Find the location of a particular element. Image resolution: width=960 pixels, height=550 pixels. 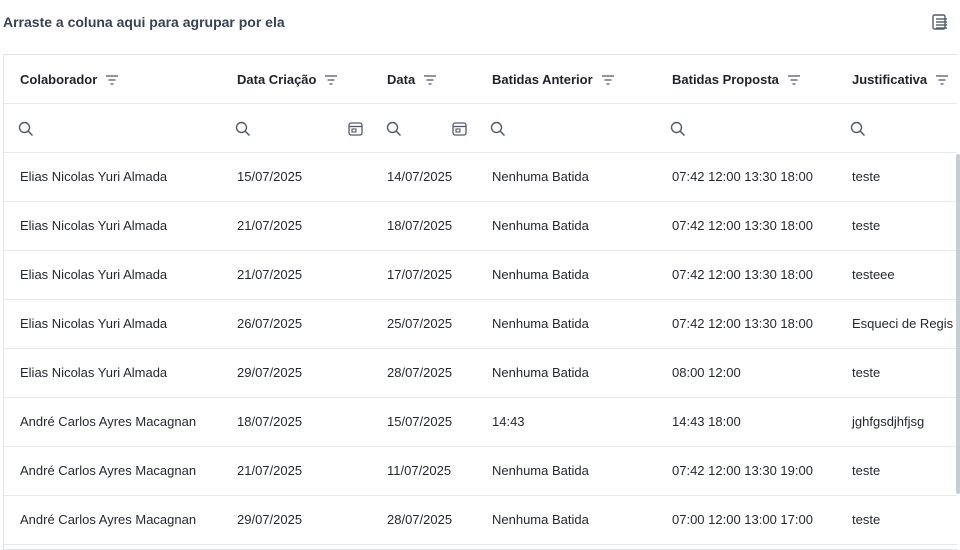

cell-data-criacao: 15/07/2025 is located at coordinates (270, 176).